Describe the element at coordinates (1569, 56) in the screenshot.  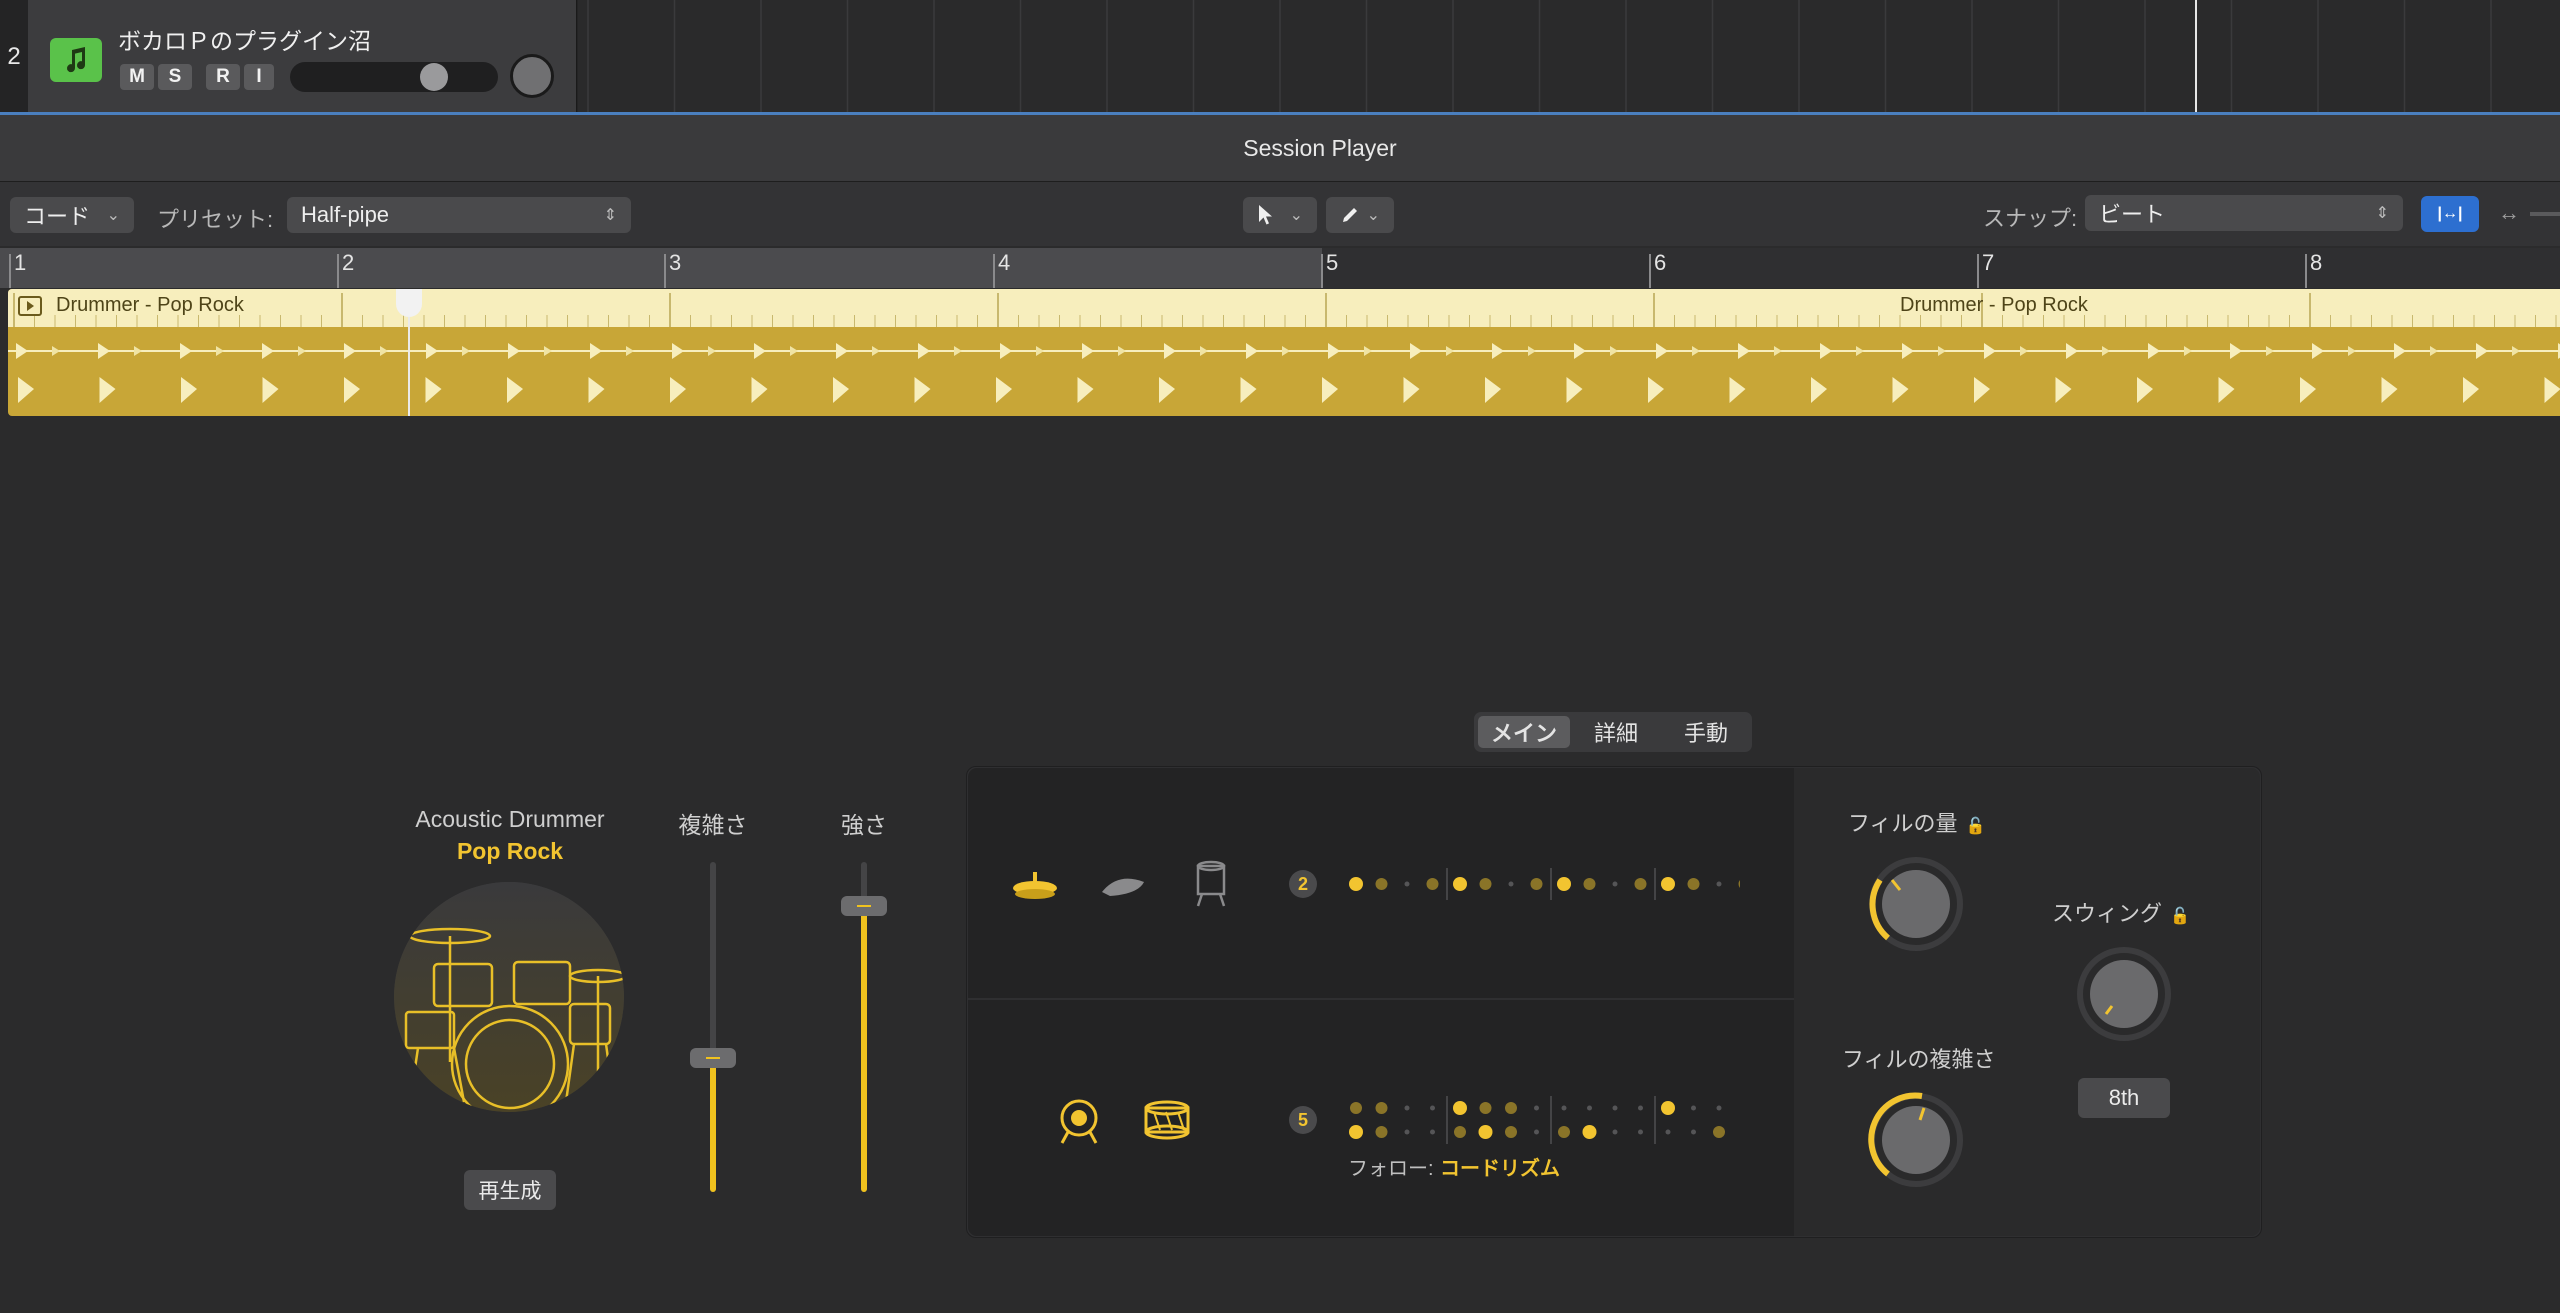
I see `track-timeline` at that location.